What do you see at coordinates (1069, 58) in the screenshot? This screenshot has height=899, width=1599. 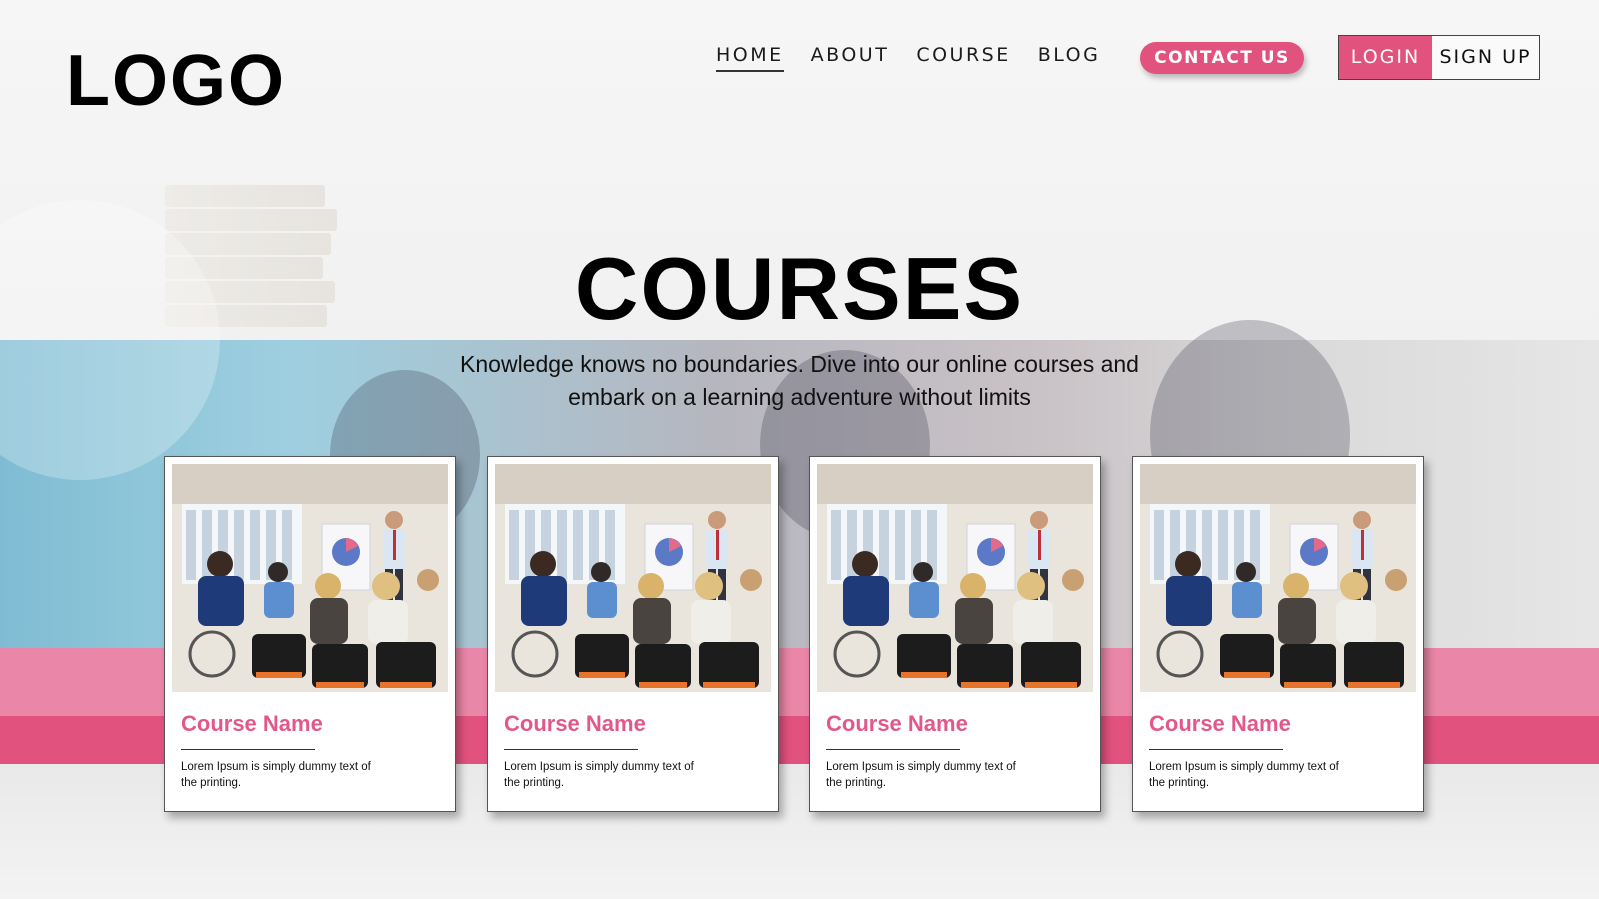 I see `nav-blog: BLOG` at bounding box center [1069, 58].